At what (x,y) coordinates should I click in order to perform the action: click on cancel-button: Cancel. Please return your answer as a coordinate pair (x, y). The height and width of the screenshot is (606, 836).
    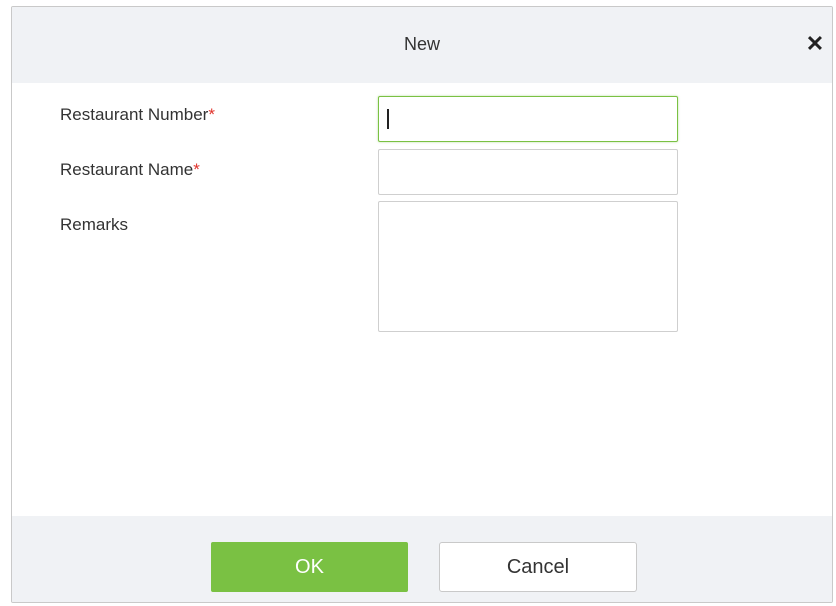
    Looking at the image, I should click on (538, 567).